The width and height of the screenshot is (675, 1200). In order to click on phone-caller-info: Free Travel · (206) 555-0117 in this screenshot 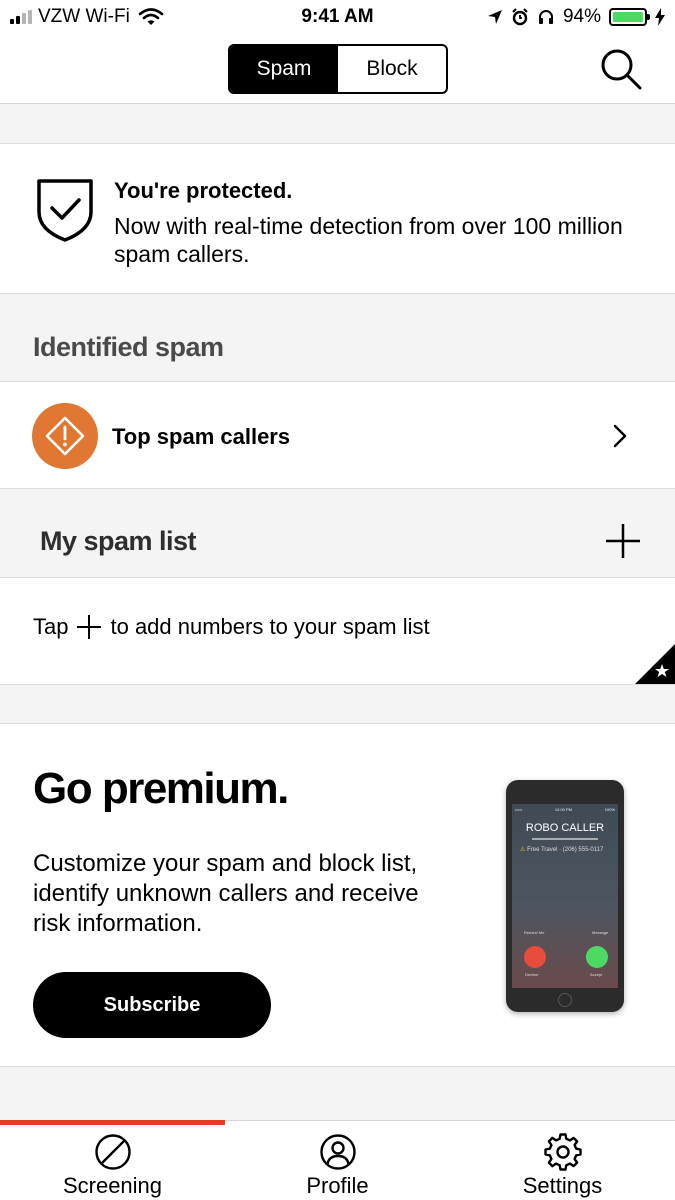, I will do `click(565, 850)`.